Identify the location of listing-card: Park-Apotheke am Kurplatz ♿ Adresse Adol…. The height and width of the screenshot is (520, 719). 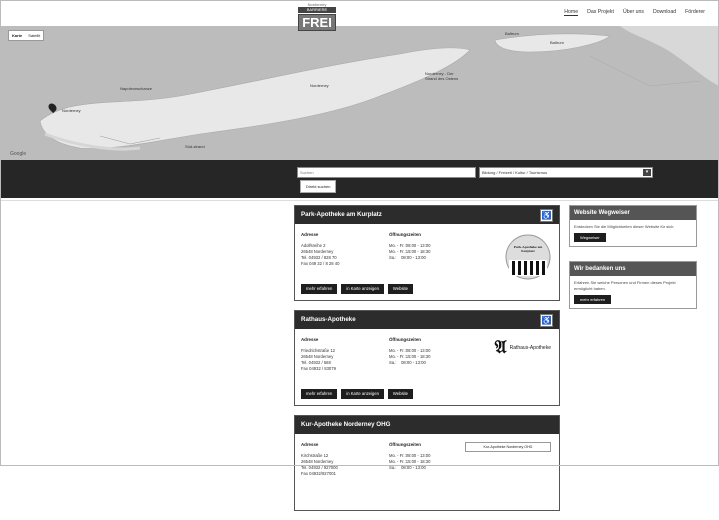
(427, 253).